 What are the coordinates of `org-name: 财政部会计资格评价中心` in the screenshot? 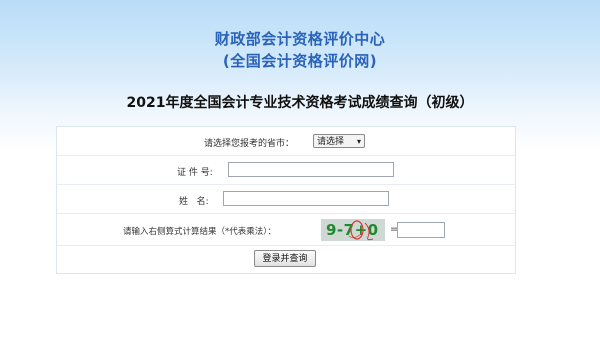 It's located at (300, 39).